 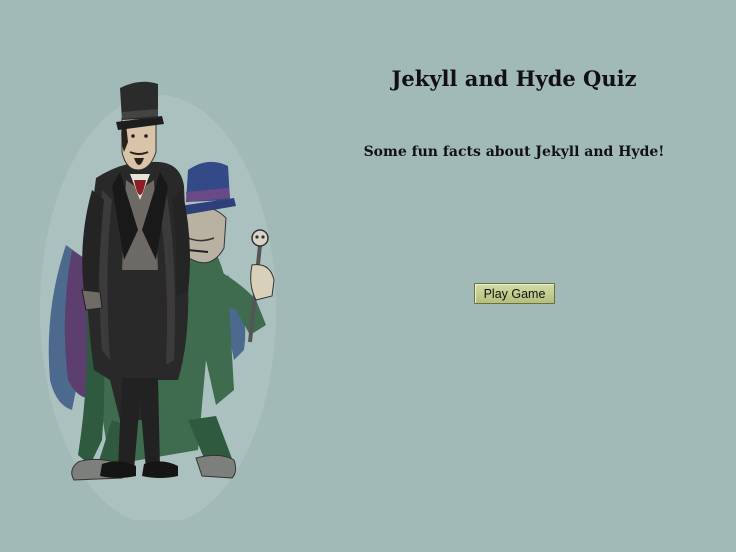 What do you see at coordinates (514, 293) in the screenshot?
I see `play-game-button: Play Game` at bounding box center [514, 293].